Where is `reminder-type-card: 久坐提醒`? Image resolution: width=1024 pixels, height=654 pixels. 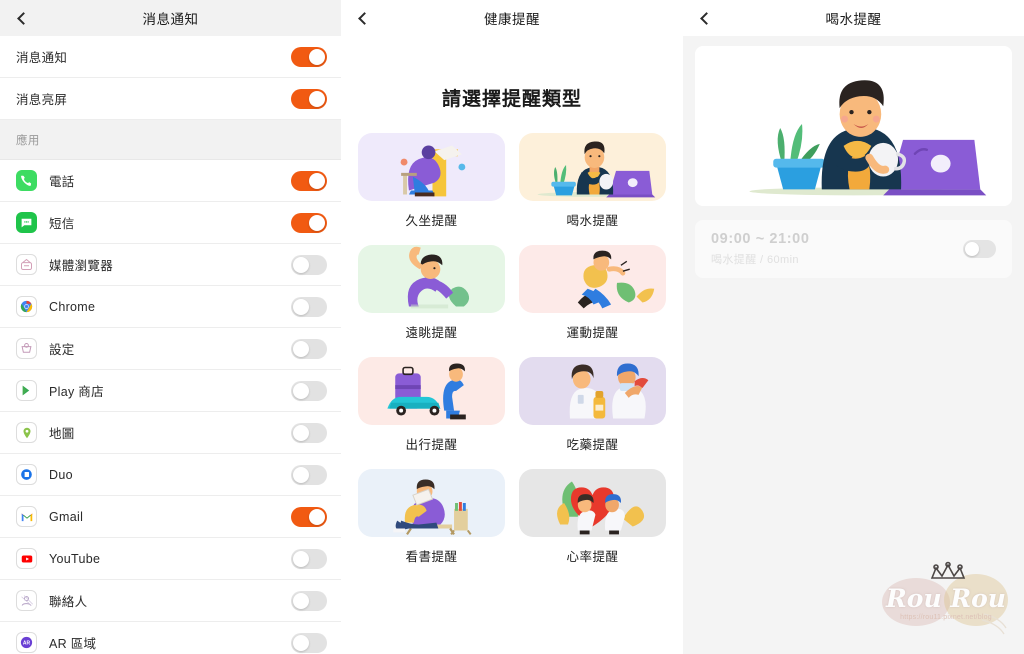 reminder-type-card: 久坐提醒 is located at coordinates (431, 181).